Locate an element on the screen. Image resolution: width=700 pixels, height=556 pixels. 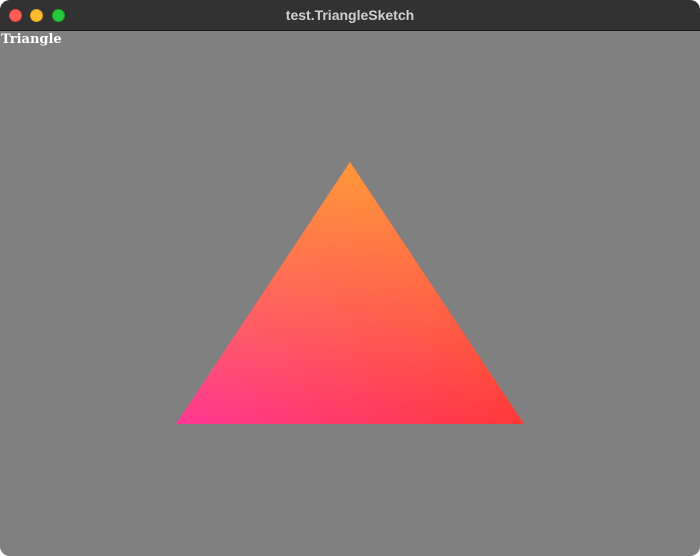
window-title: test.TriangleSketch is located at coordinates (350, 15).